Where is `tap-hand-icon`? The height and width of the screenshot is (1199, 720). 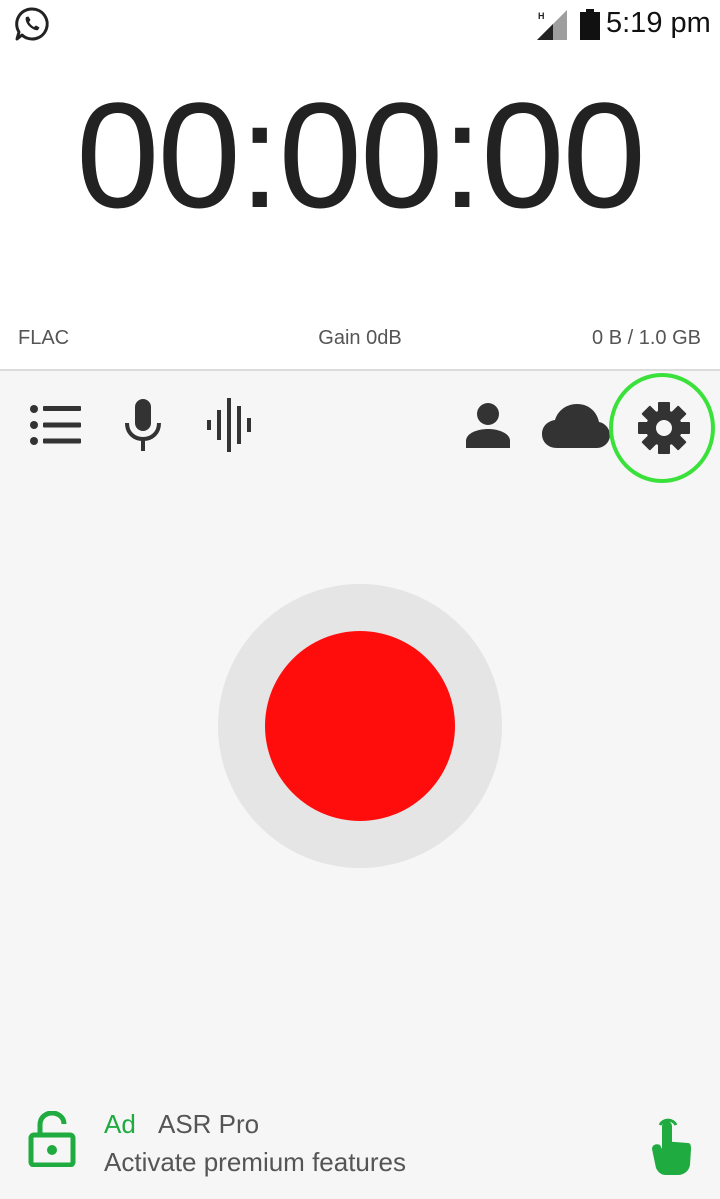
tap-hand-icon is located at coordinates (671, 1146).